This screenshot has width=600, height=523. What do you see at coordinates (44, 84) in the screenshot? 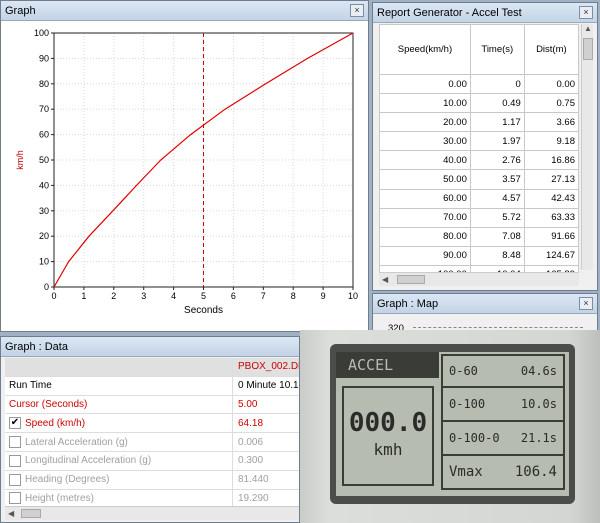
I see `y-tick-label: 80` at bounding box center [44, 84].